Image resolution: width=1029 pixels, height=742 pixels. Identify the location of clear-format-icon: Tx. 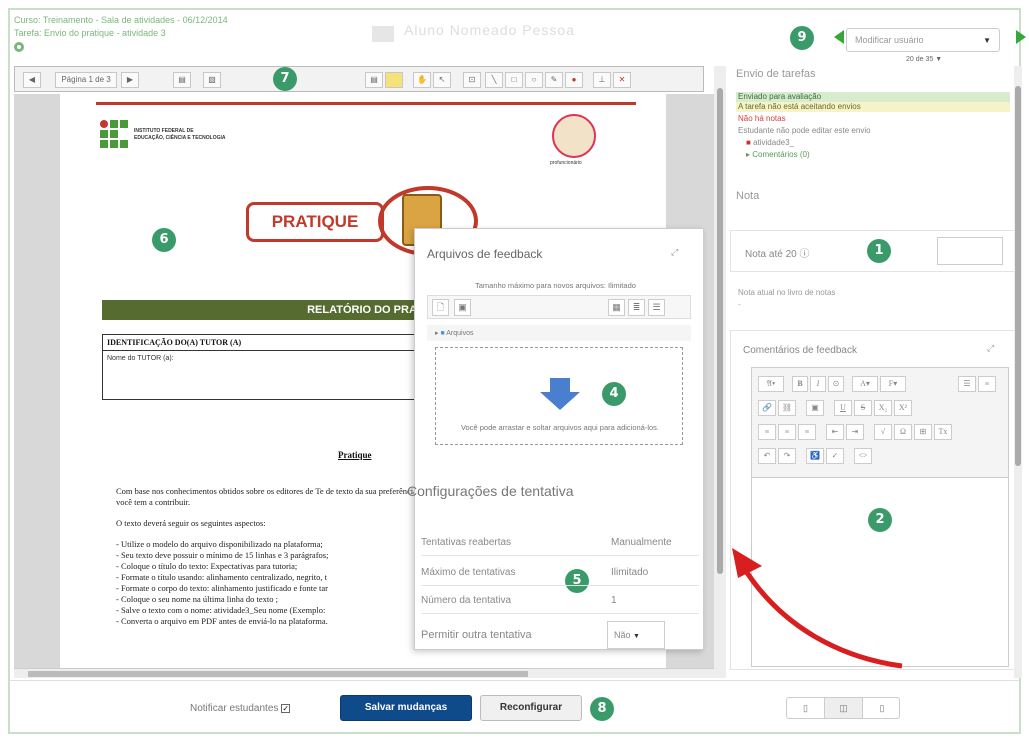
(943, 432).